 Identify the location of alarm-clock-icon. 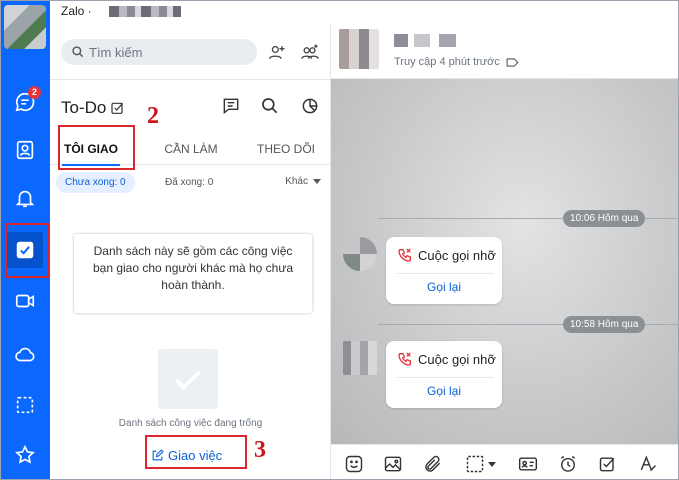
(568, 463).